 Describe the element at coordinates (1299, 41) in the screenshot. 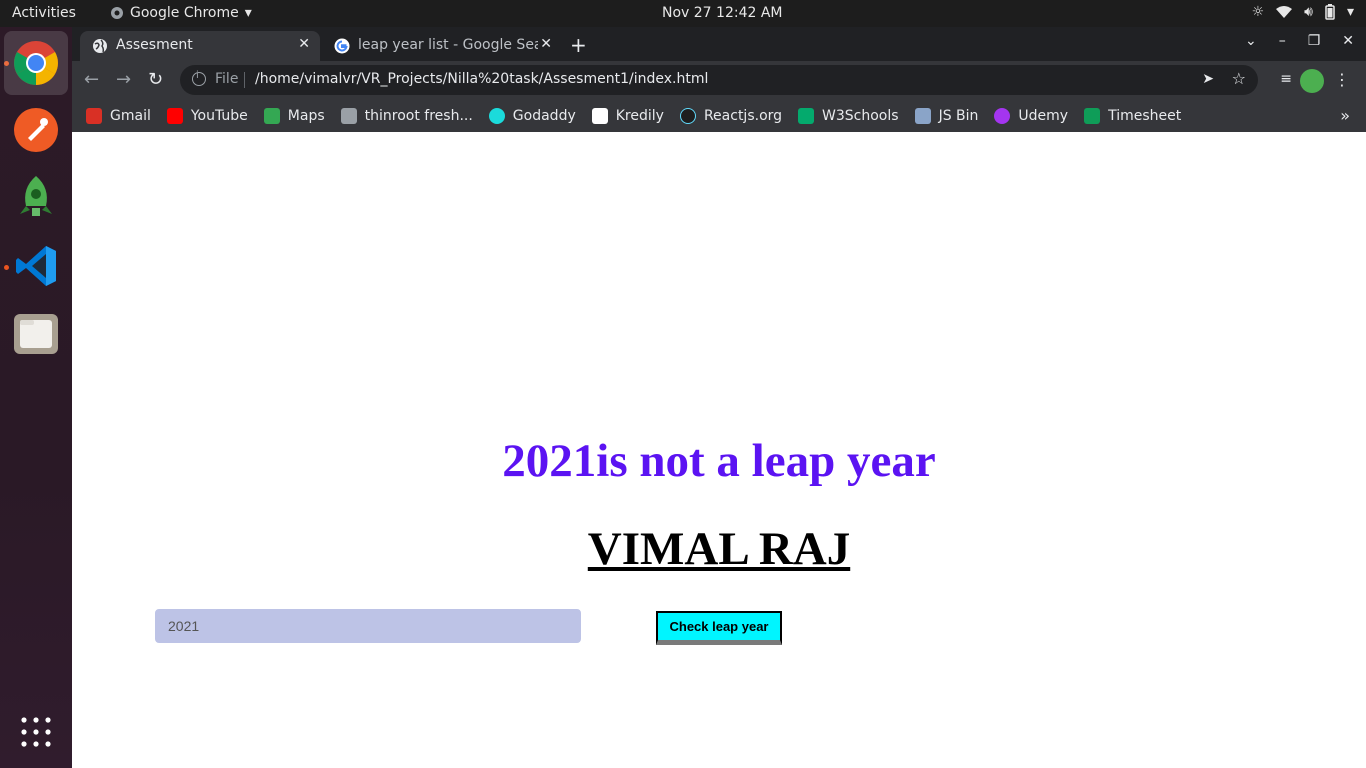

I see `window-controls: ⌄ – ❐ ✕` at that location.